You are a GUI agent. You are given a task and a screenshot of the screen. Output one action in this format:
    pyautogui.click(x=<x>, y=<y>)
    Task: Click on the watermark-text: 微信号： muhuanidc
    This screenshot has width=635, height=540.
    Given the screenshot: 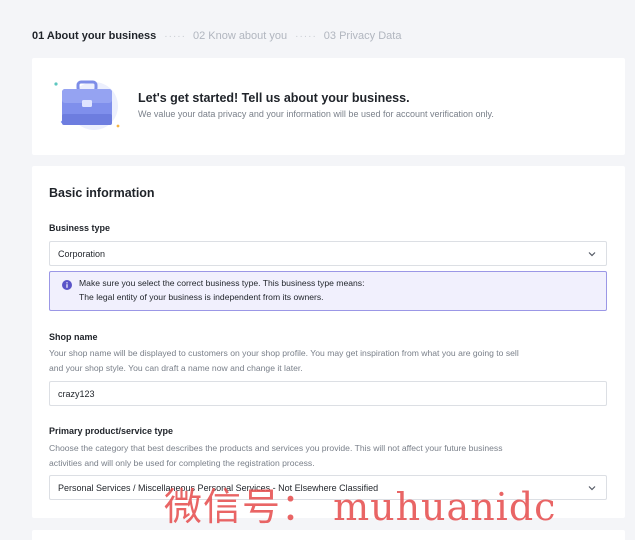 What is the action you would take?
    pyautogui.click(x=360, y=507)
    